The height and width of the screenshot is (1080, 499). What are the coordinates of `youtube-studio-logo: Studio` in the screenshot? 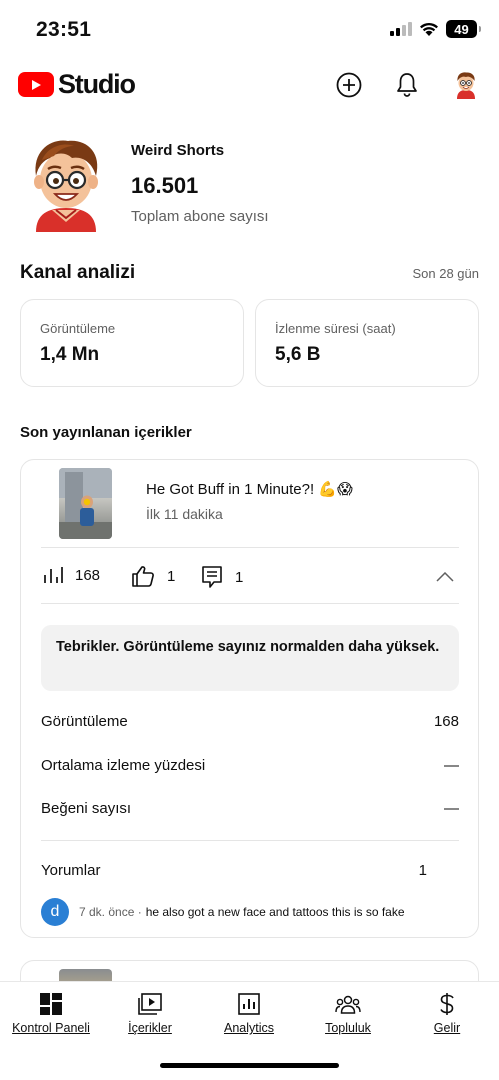 It's located at (77, 84).